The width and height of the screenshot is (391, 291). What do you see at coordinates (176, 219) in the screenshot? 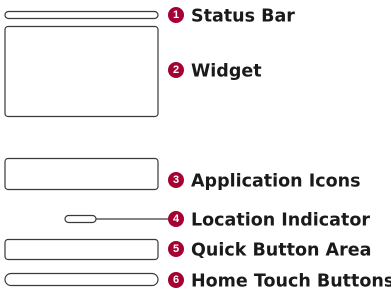
I see `badge-4-number: 4` at bounding box center [176, 219].